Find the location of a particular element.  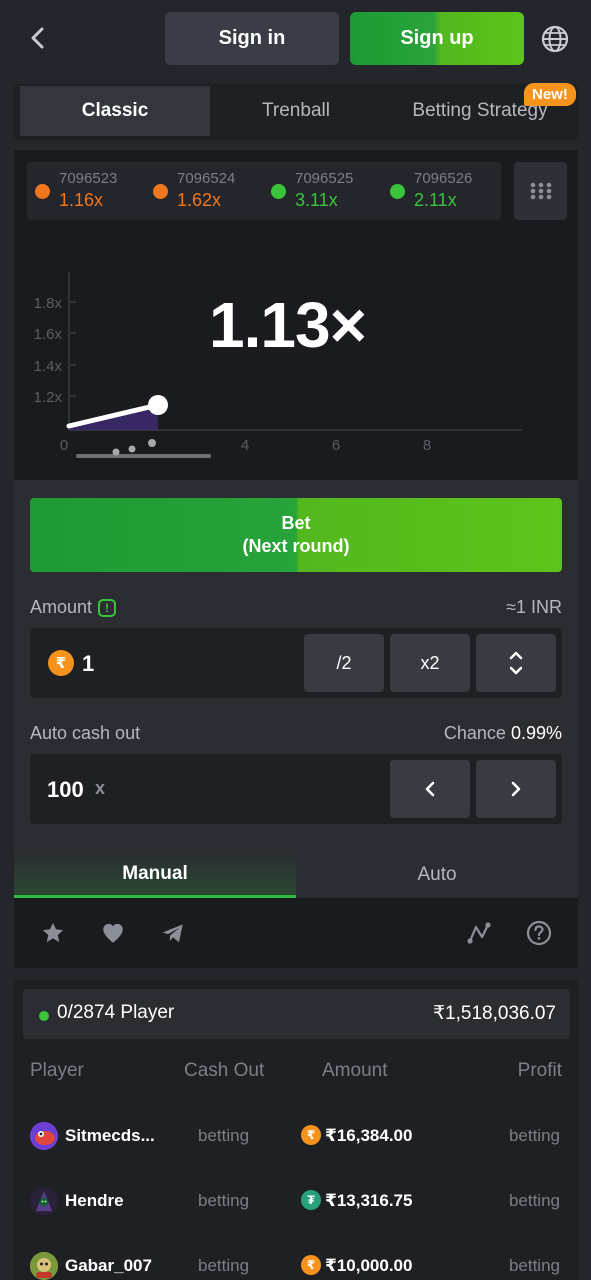

history-item: 7096524 1.62x is located at coordinates (202, 192).